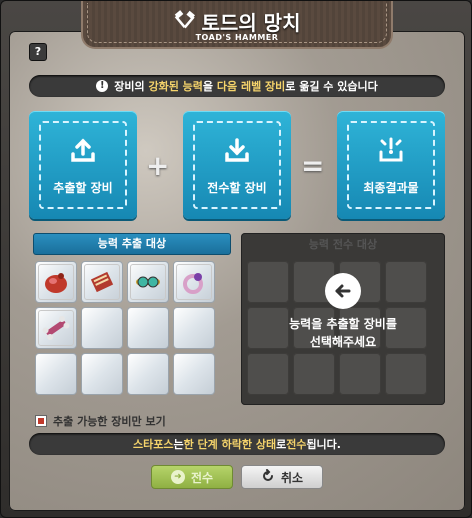  Describe the element at coordinates (102, 282) in the screenshot. I see `red-book-item` at that location.